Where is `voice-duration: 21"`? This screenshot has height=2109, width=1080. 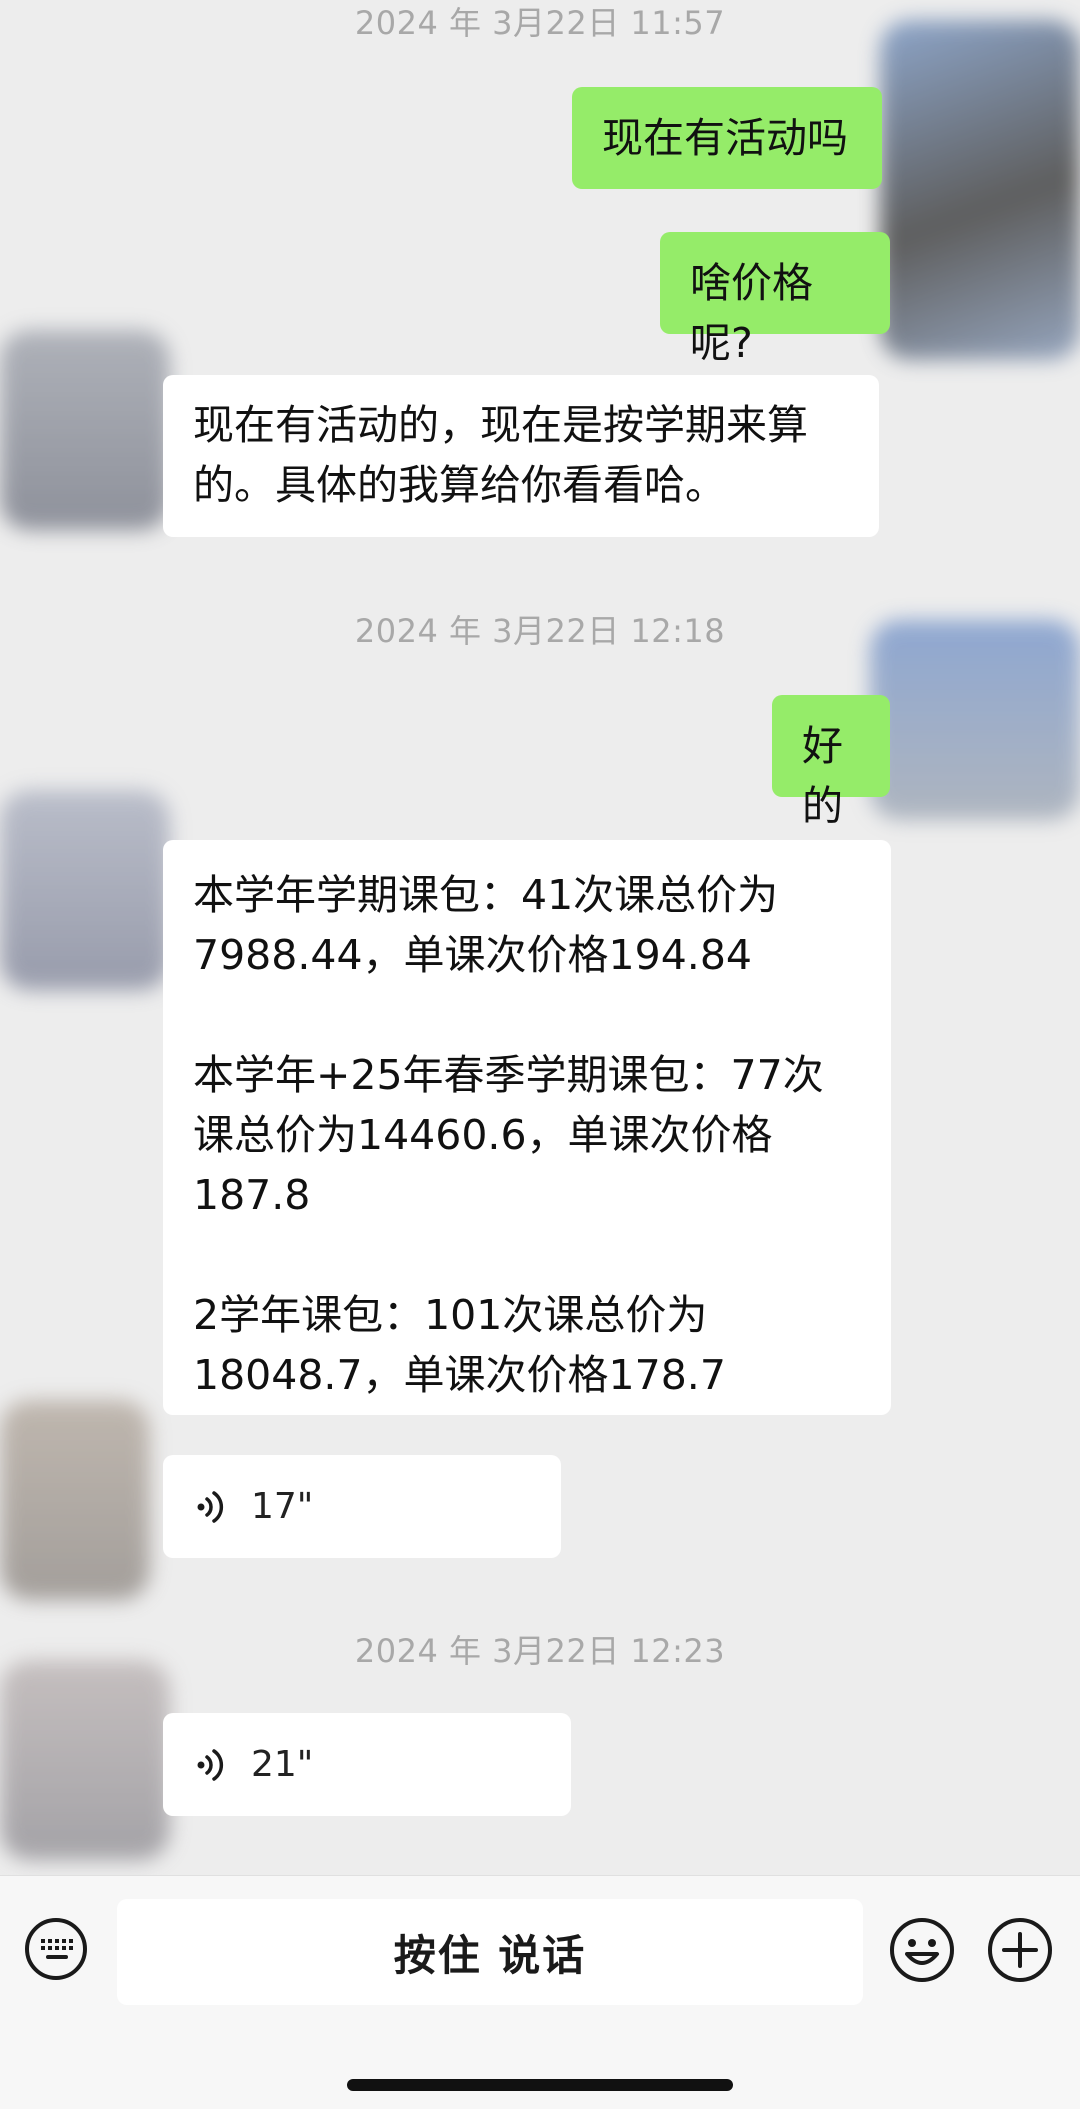
voice-duration: 21" is located at coordinates (282, 1764).